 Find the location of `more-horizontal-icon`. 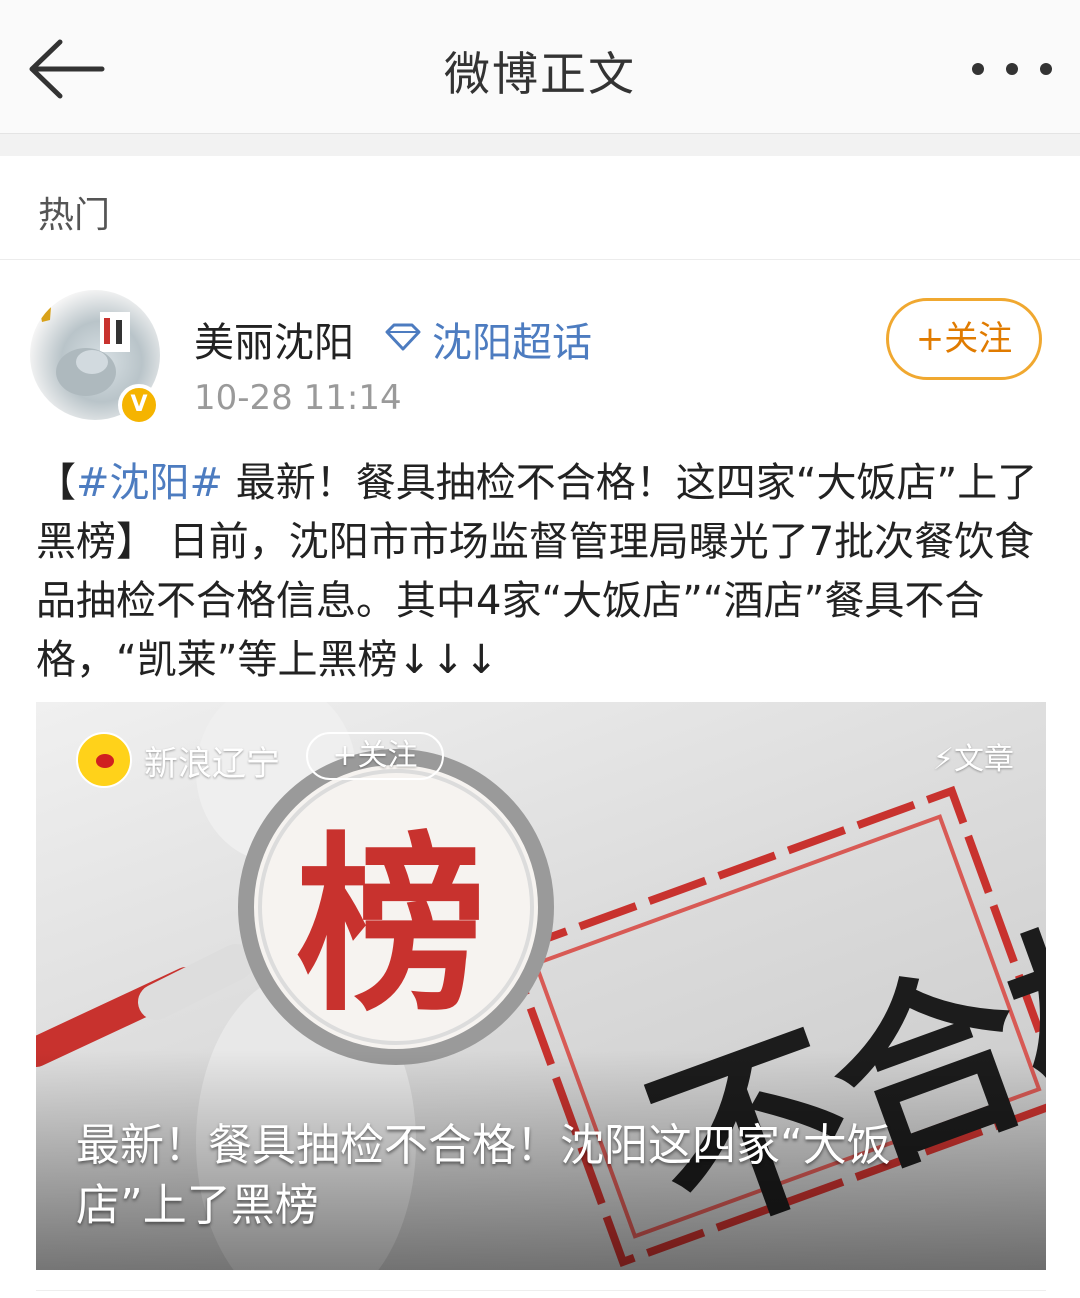

more-horizontal-icon is located at coordinates (978, 69).